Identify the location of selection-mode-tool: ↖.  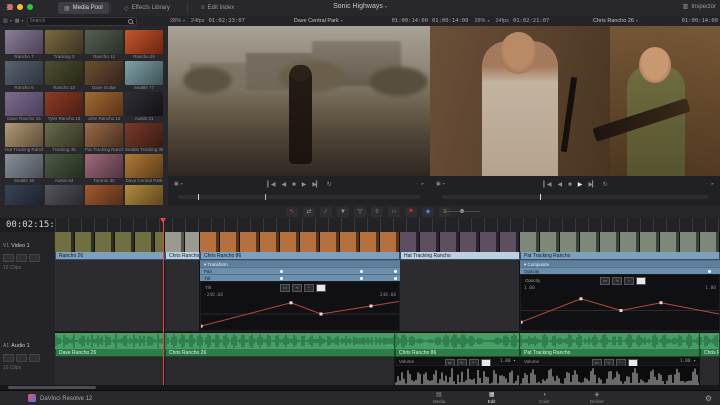
(292, 211).